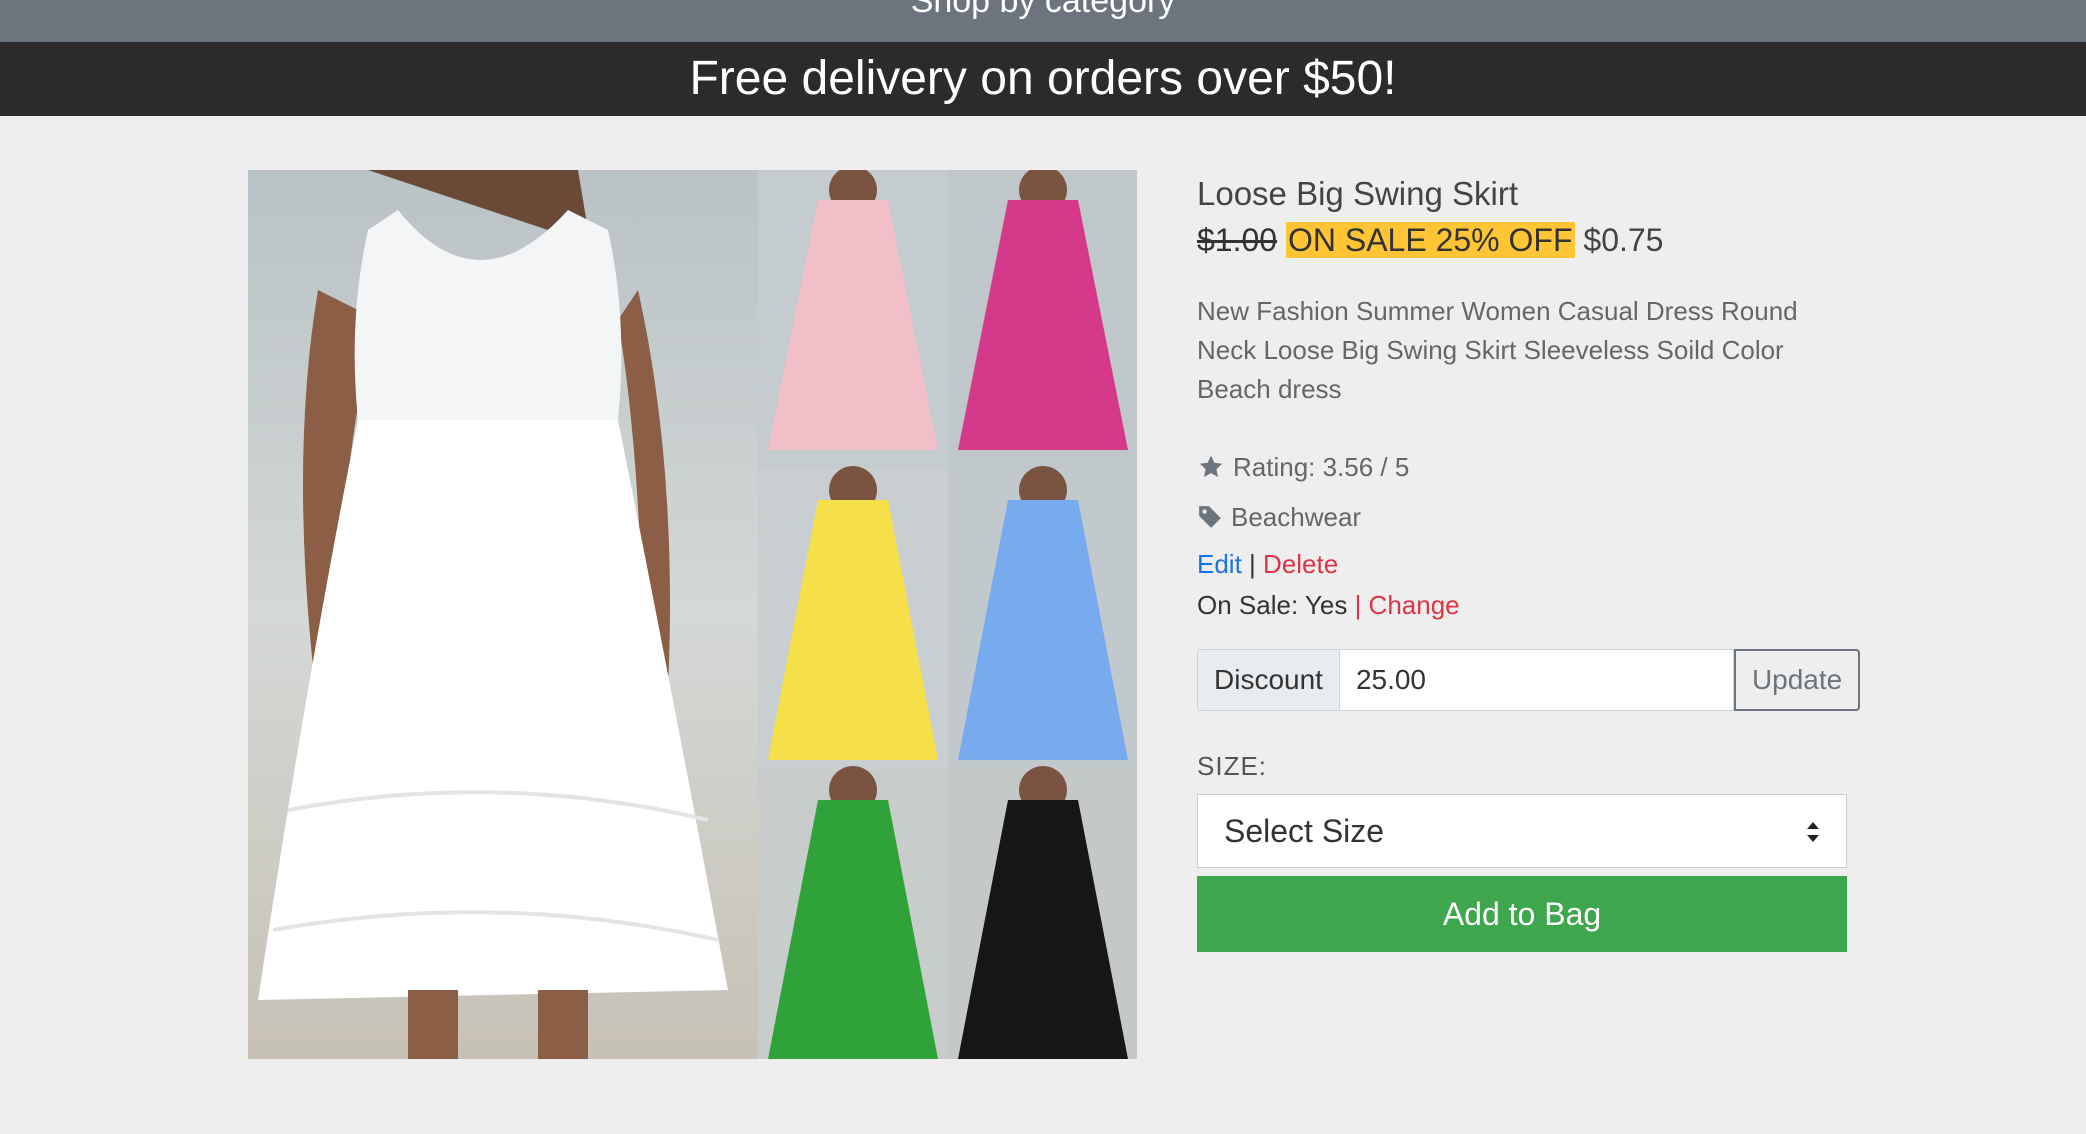 The image size is (2086, 1134). What do you see at coordinates (1272, 605) in the screenshot?
I see `on-sale-status: On Sale: Yes` at bounding box center [1272, 605].